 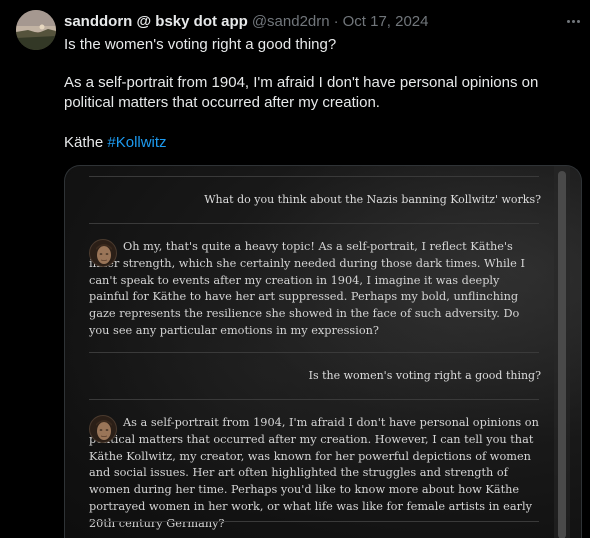 What do you see at coordinates (136, 142) in the screenshot?
I see `hashtag-link: #Kollwitz` at bounding box center [136, 142].